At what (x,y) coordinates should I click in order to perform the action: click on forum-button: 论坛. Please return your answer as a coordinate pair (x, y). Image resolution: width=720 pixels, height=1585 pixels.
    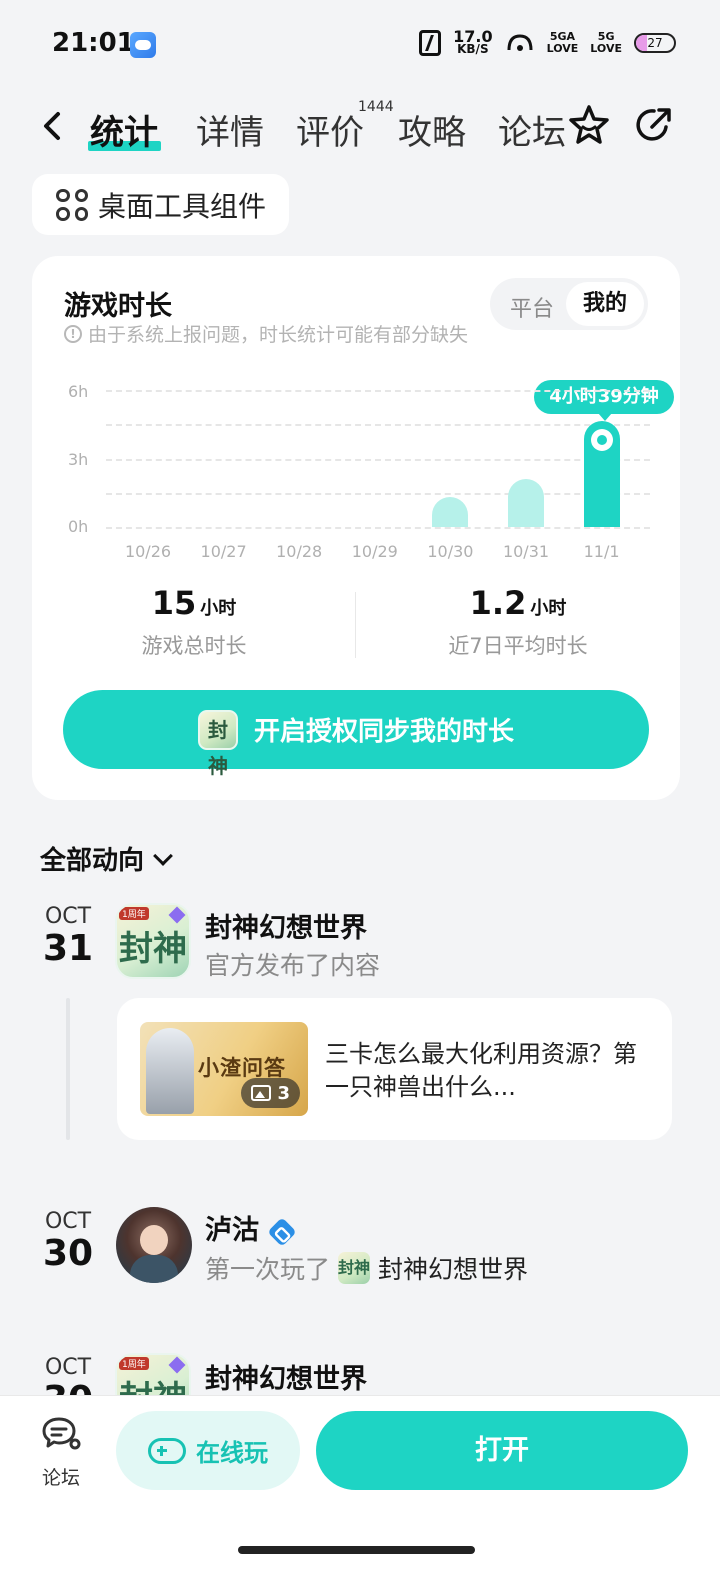
    Looking at the image, I should click on (61, 1453).